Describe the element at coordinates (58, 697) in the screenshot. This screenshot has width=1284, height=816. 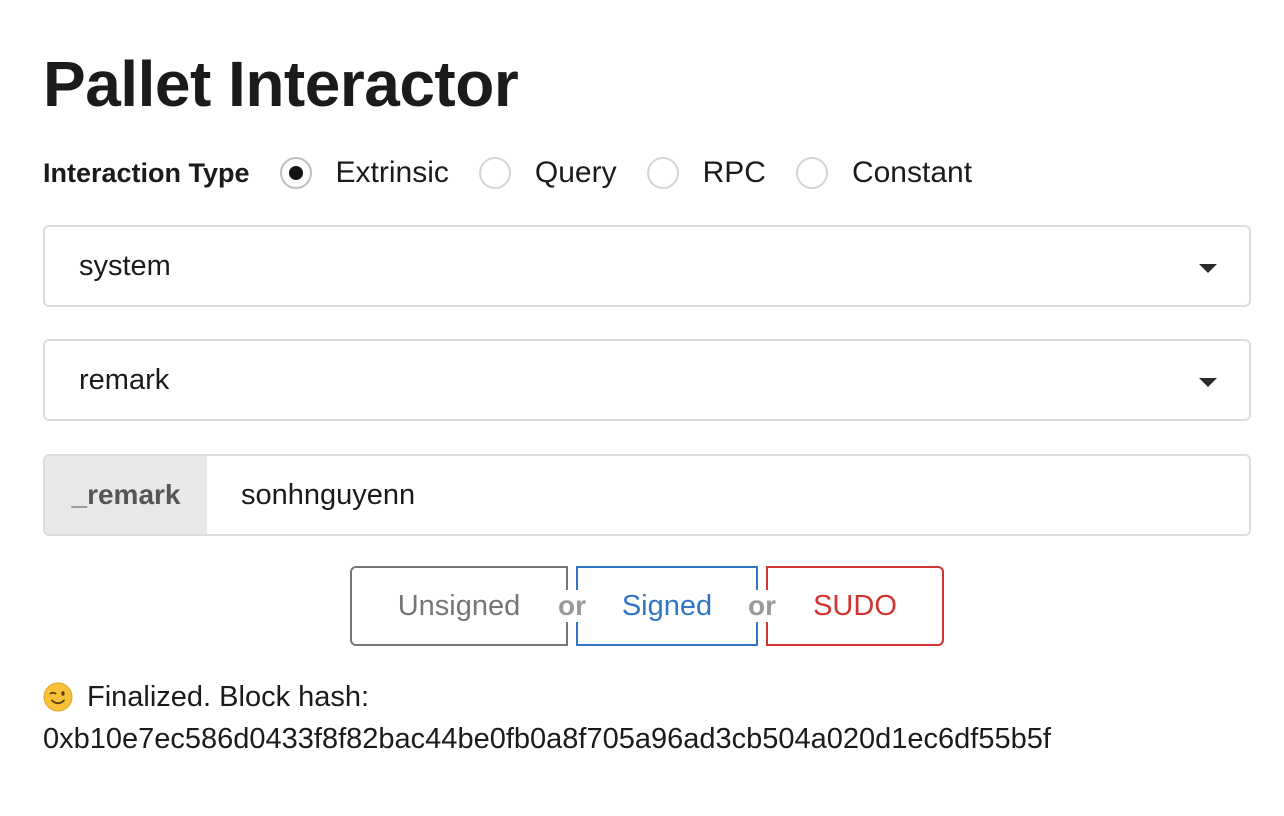
I see `wink-emoji-icon` at that location.